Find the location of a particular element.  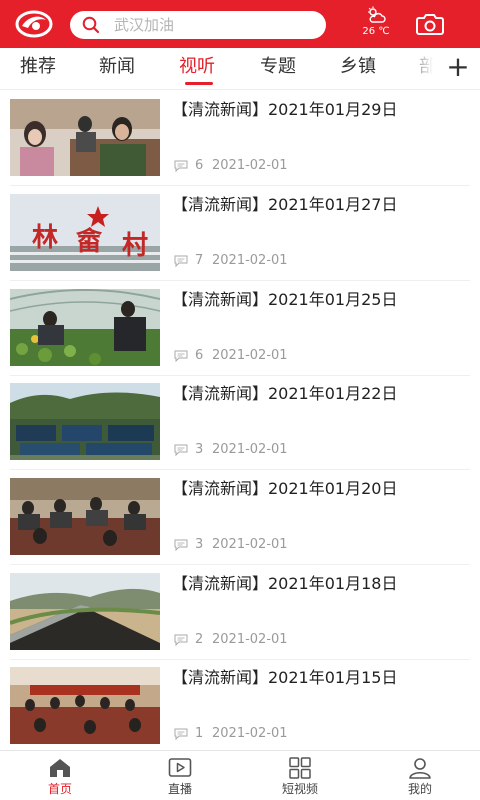

search-icon is located at coordinates (91, 25).